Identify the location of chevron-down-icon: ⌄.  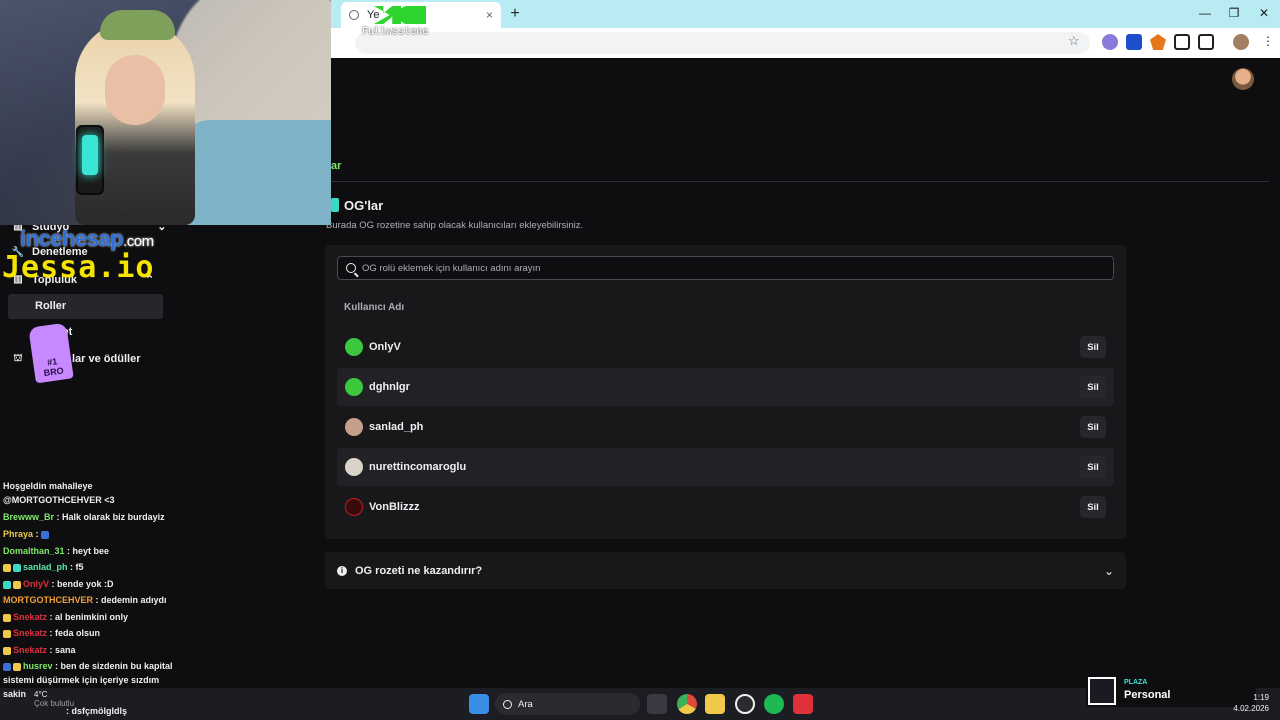
(1109, 571).